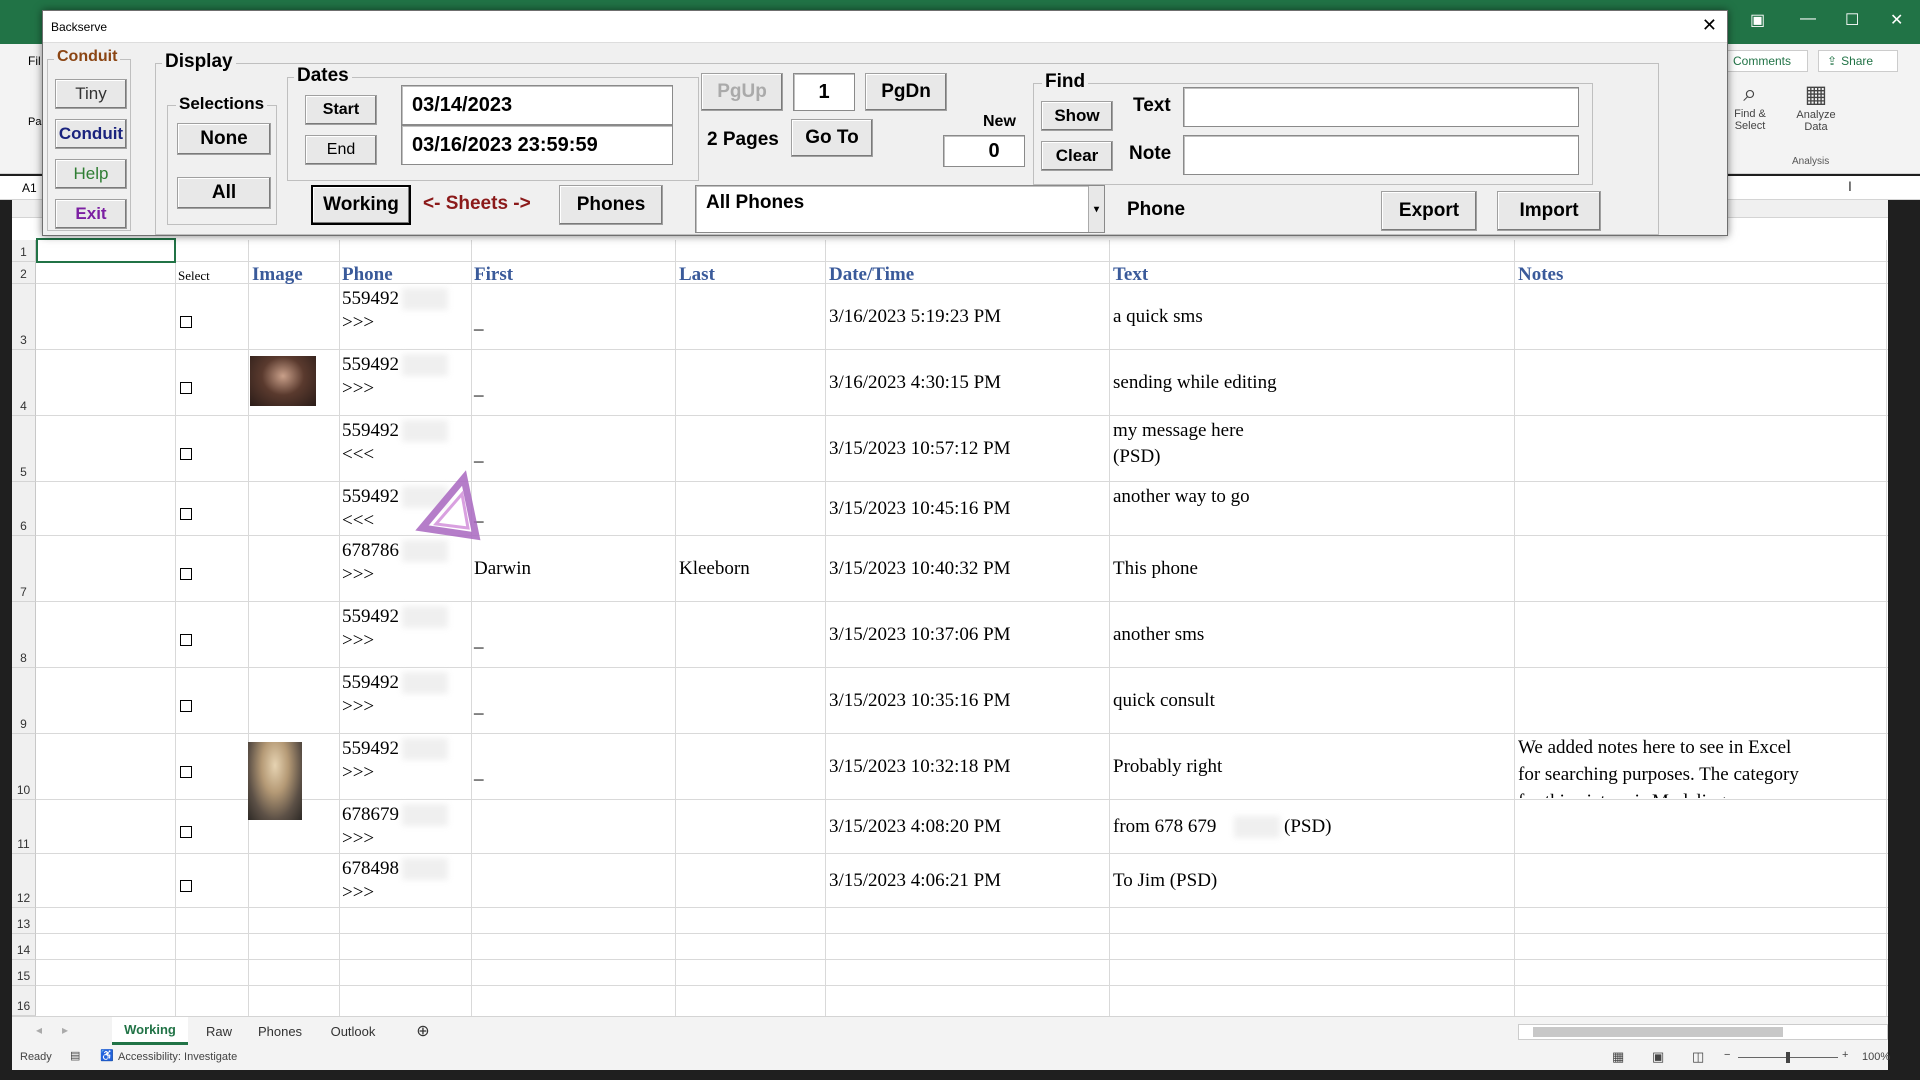  I want to click on help-button: Help, so click(91, 174).